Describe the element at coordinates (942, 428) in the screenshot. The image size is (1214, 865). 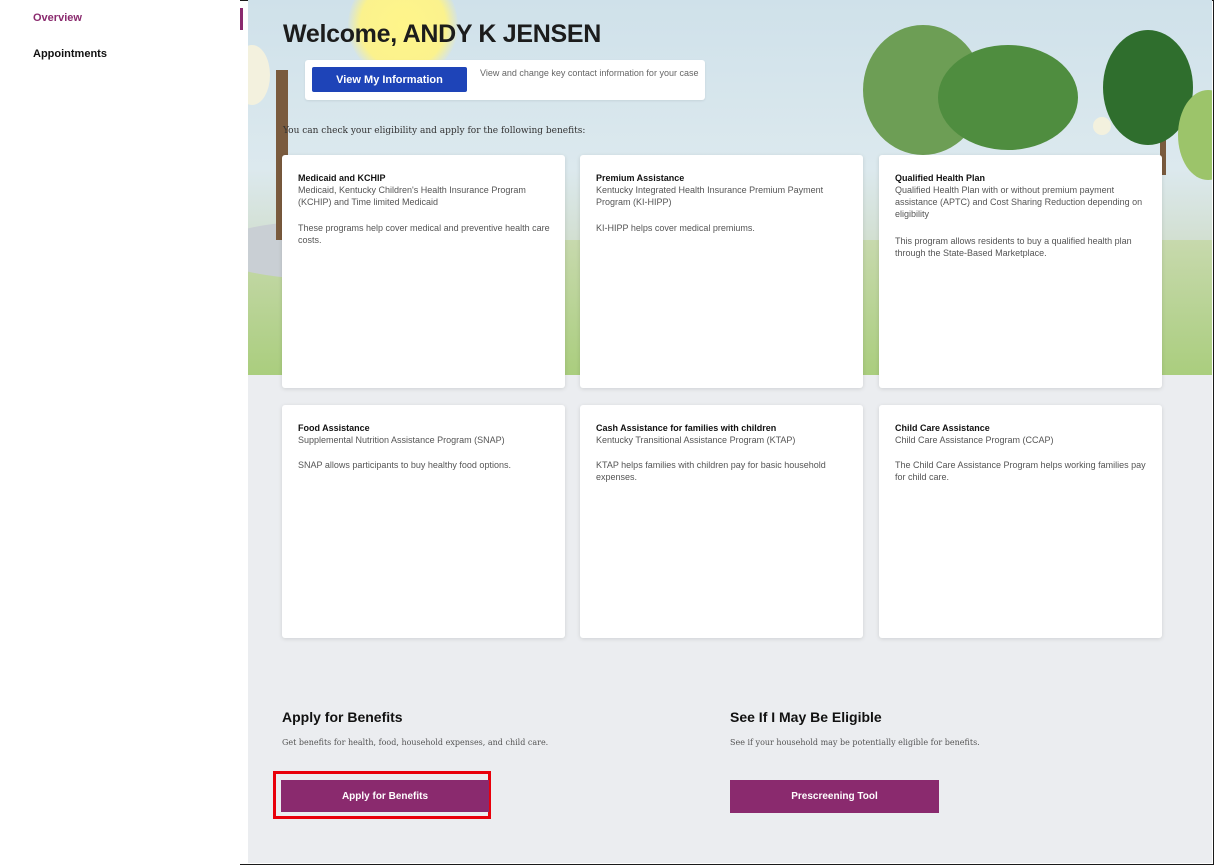
I see `card-title: Child Care Assistance` at that location.